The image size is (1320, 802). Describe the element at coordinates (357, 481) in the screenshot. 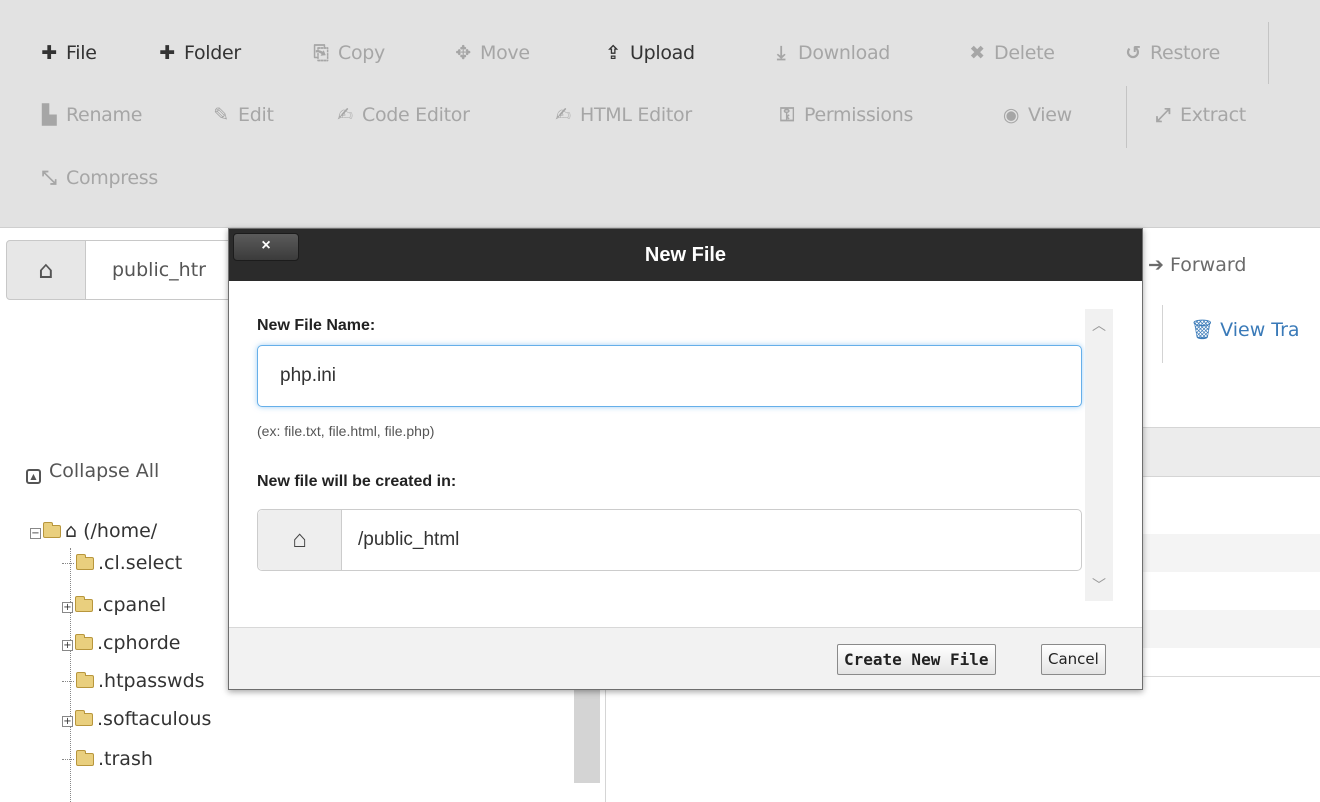

I see `location-label: New file will be created in:` at that location.